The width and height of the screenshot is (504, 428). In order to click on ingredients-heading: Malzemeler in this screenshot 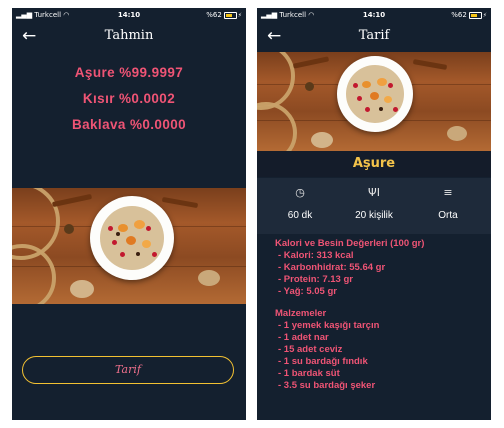, I will do `click(301, 313)`.